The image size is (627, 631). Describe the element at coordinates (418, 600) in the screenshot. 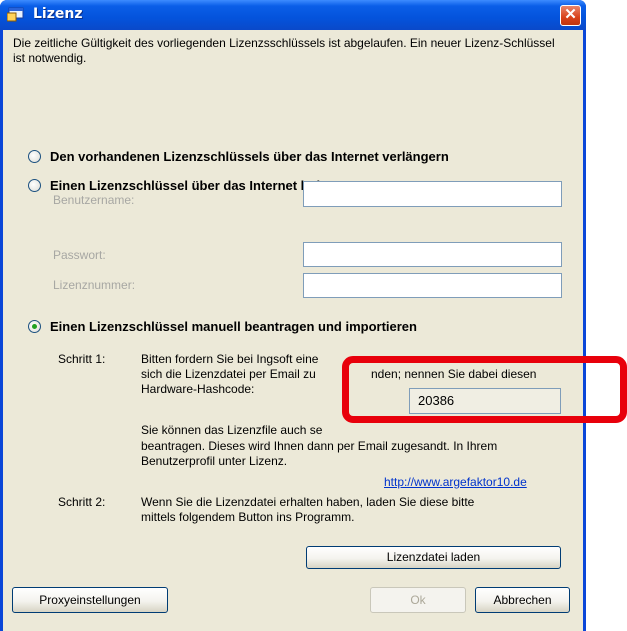

I see `ok-button: Ok` at that location.